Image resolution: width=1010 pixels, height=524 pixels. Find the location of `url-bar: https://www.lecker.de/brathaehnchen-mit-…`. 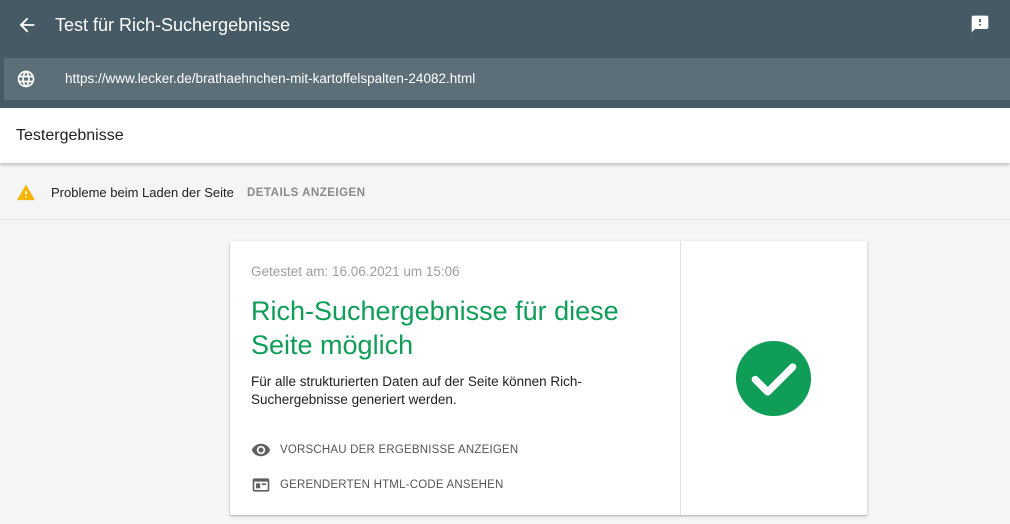

url-bar: https://www.lecker.de/brathaehnchen-mit-… is located at coordinates (507, 79).